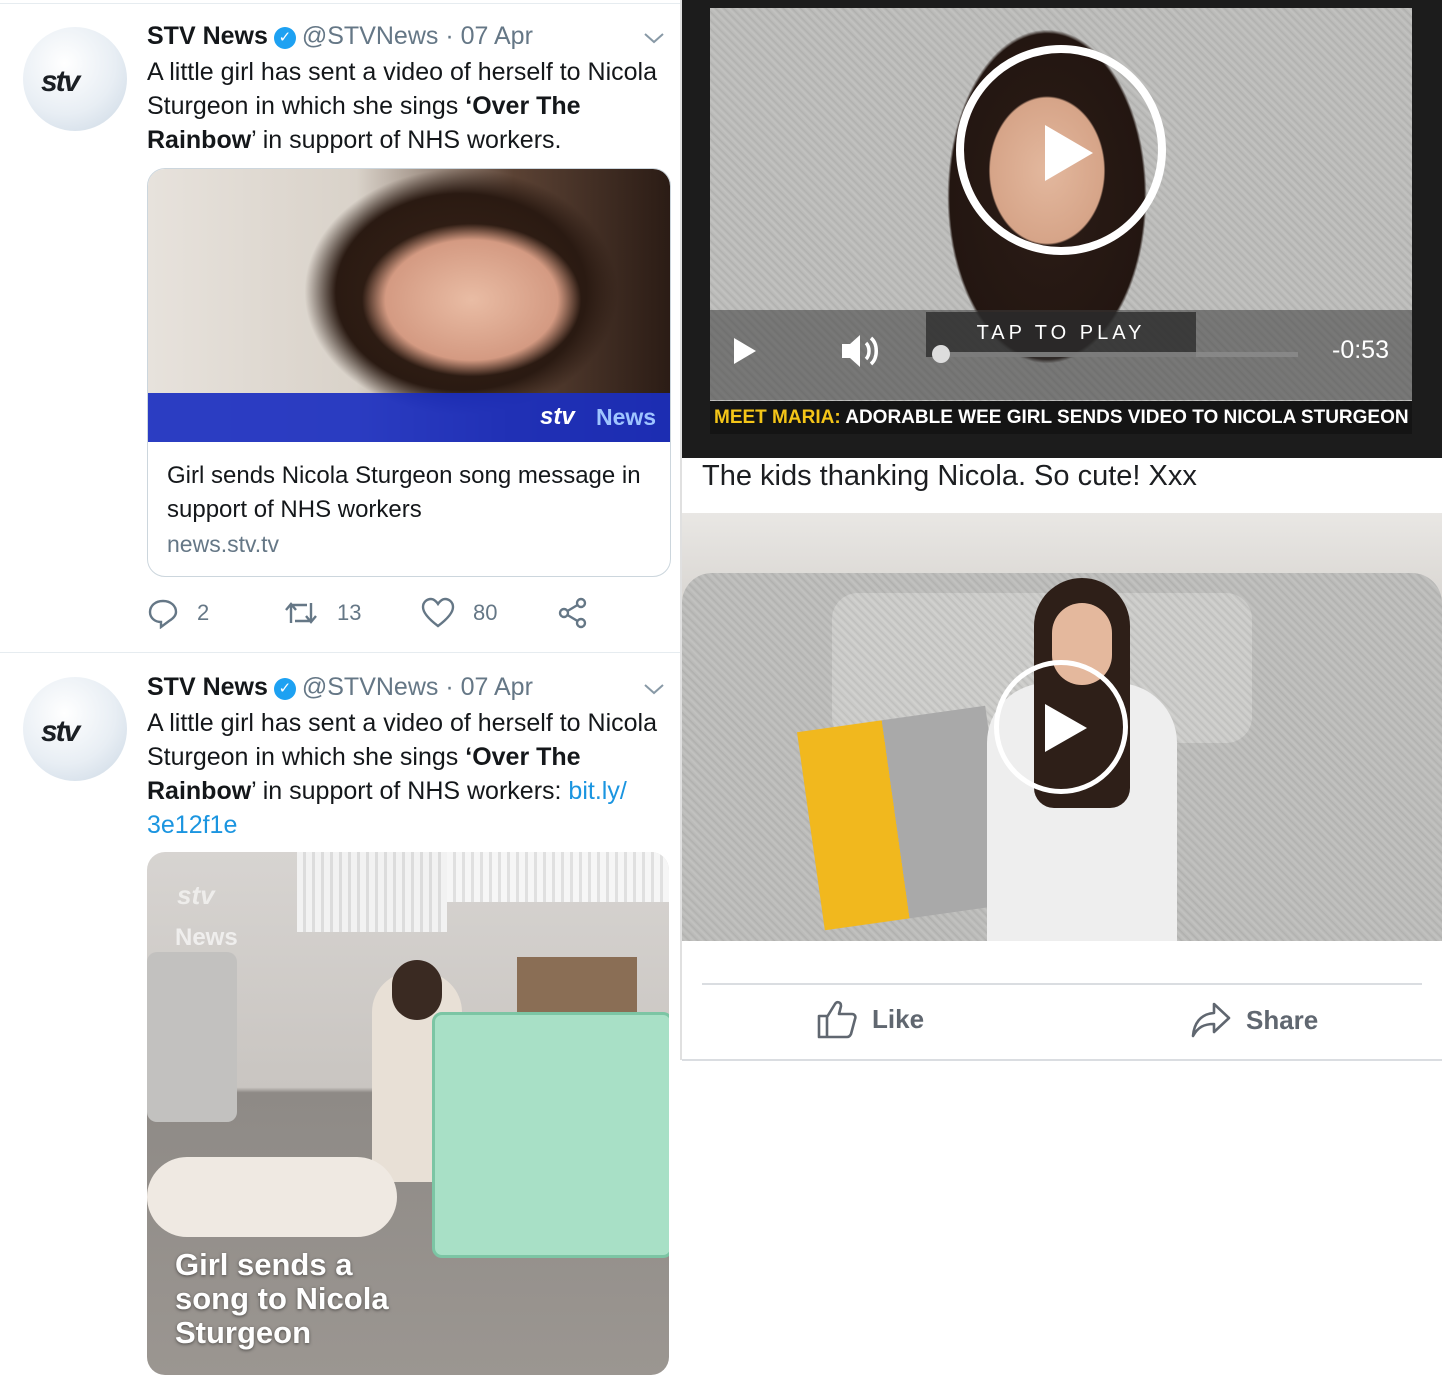  I want to click on reply-button: 2, so click(178, 613).